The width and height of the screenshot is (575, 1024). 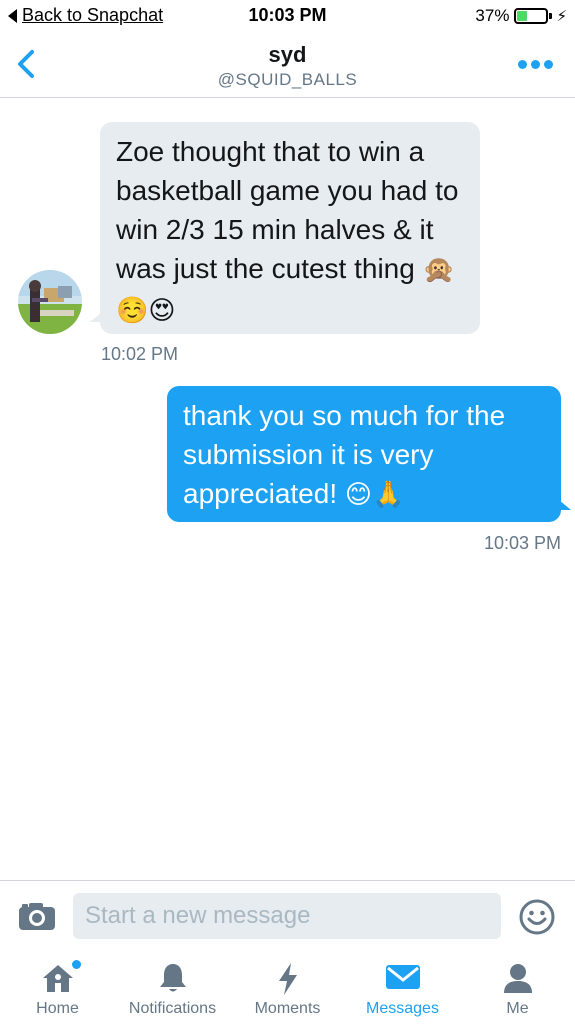 I want to click on conversation-header: syd @SQUID_BALLS, so click(x=287, y=65).